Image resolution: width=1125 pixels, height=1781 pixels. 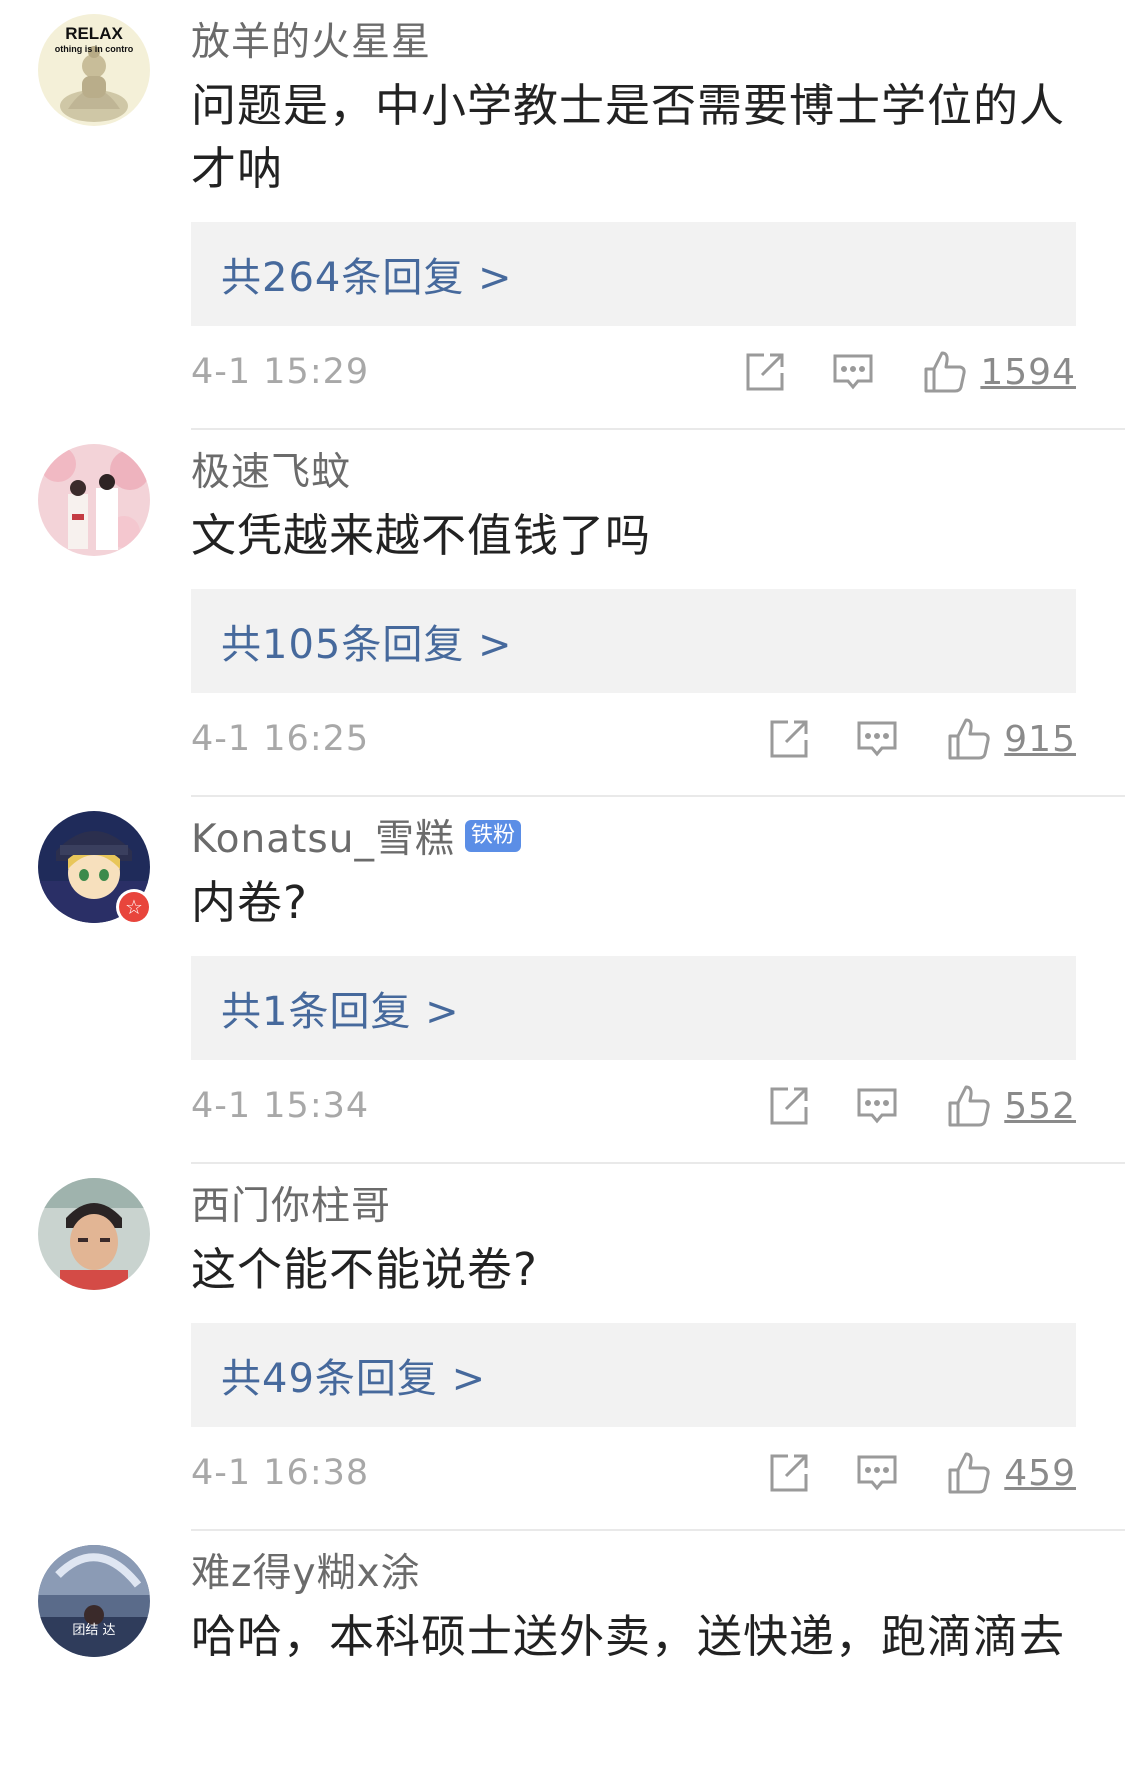 What do you see at coordinates (95, 868) in the screenshot?
I see `avatar: ☆` at bounding box center [95, 868].